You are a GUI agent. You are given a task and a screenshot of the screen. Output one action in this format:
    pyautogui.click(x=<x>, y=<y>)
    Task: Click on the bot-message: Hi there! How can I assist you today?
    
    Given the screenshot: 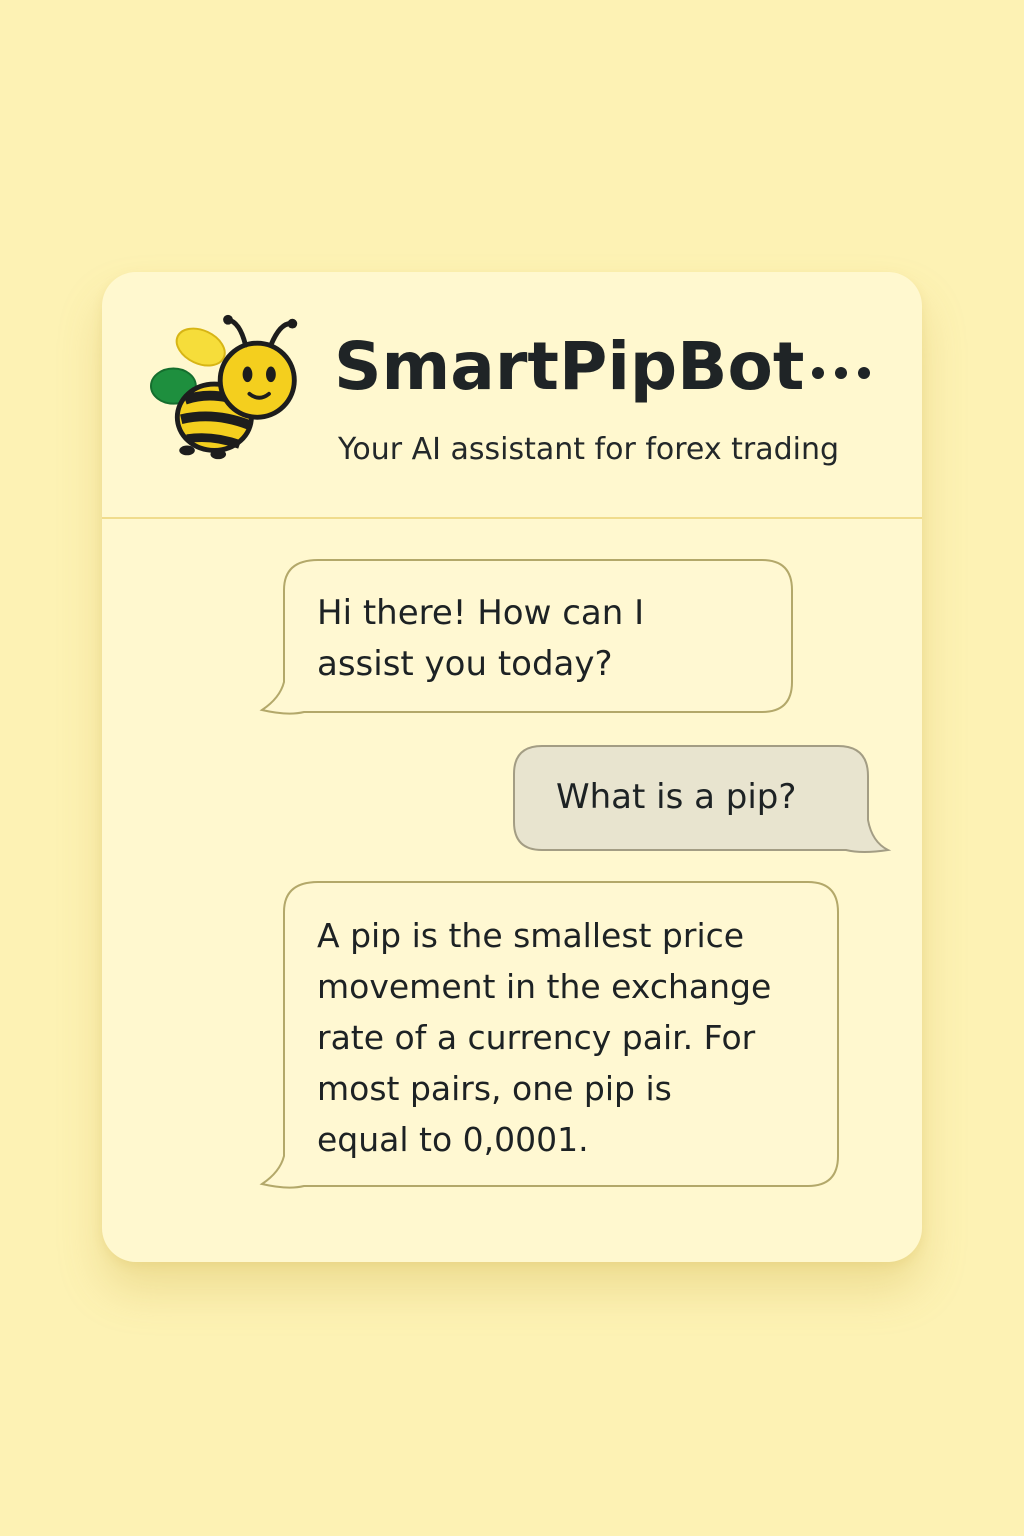 What is the action you would take?
    pyautogui.click(x=526, y=638)
    